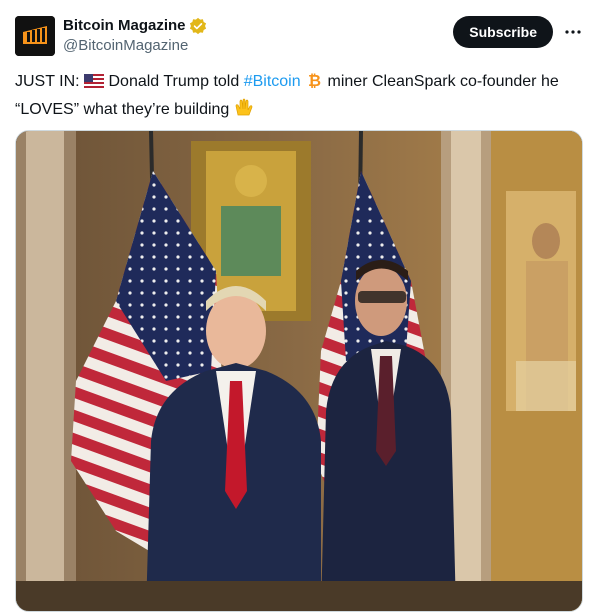  I want to click on bitcoin-emoji: ₿, so click(314, 84).